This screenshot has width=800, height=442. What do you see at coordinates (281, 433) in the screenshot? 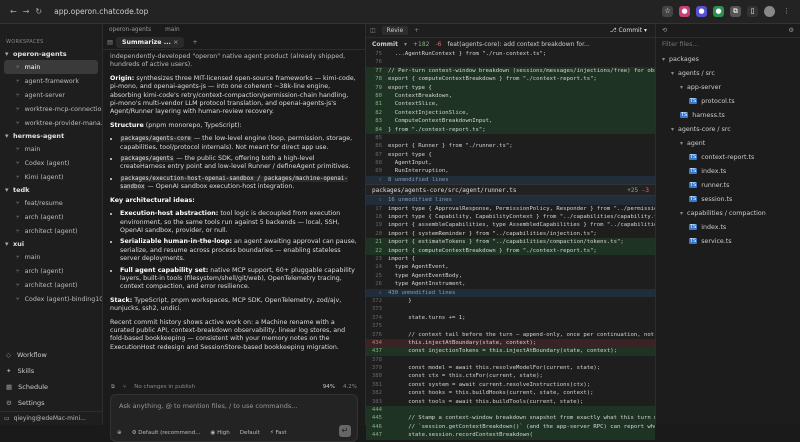
I see `speed-label: Fast` at bounding box center [281, 433].